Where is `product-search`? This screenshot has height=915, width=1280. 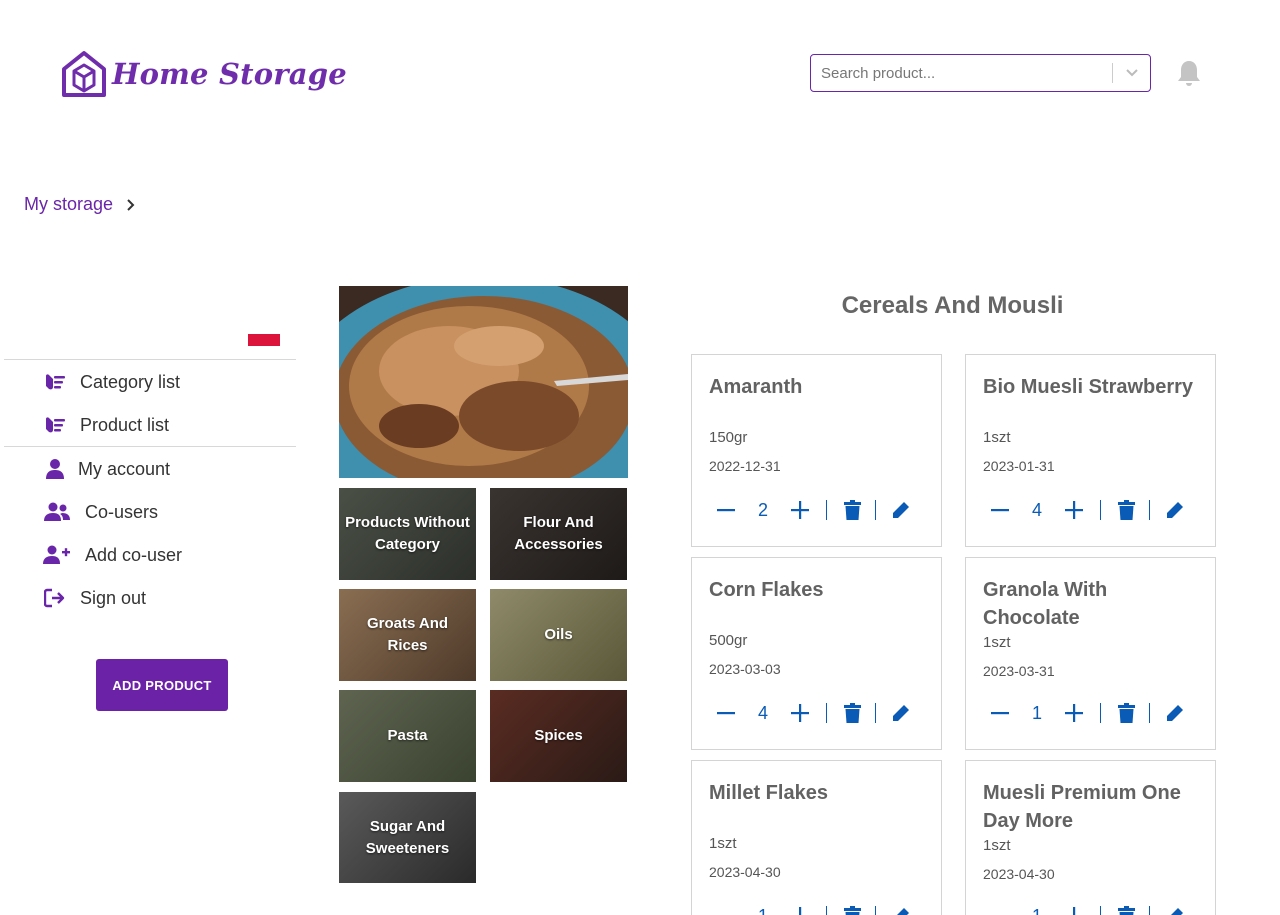
product-search is located at coordinates (980, 73).